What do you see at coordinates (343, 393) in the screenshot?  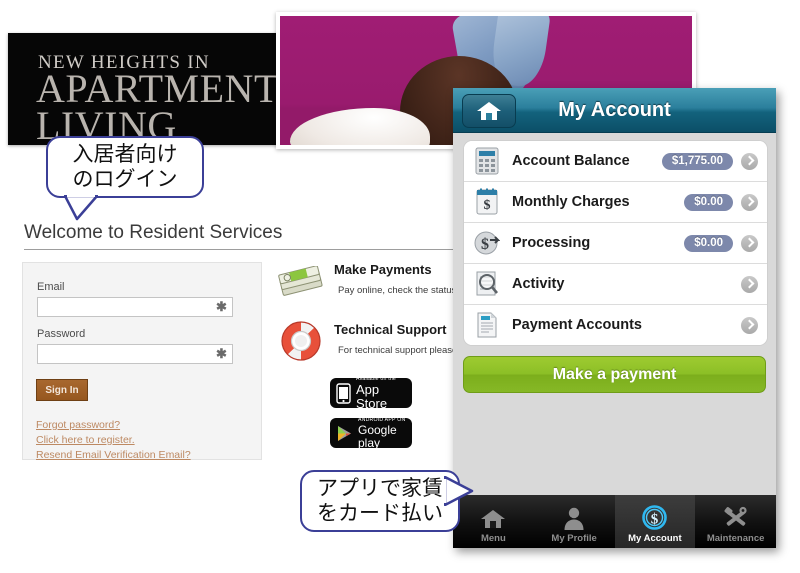 I see `apple-iphone-icon` at bounding box center [343, 393].